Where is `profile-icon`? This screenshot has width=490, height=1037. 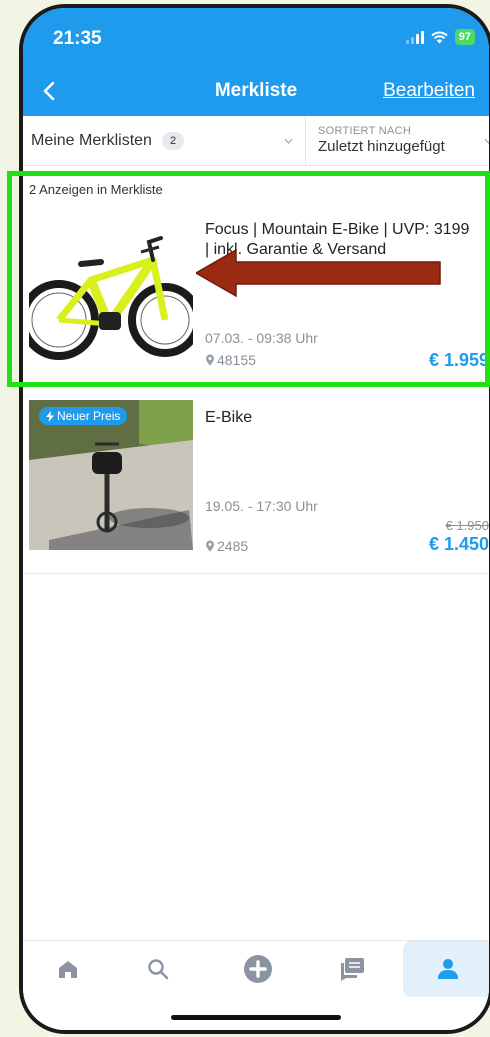 profile-icon is located at coordinates (448, 969).